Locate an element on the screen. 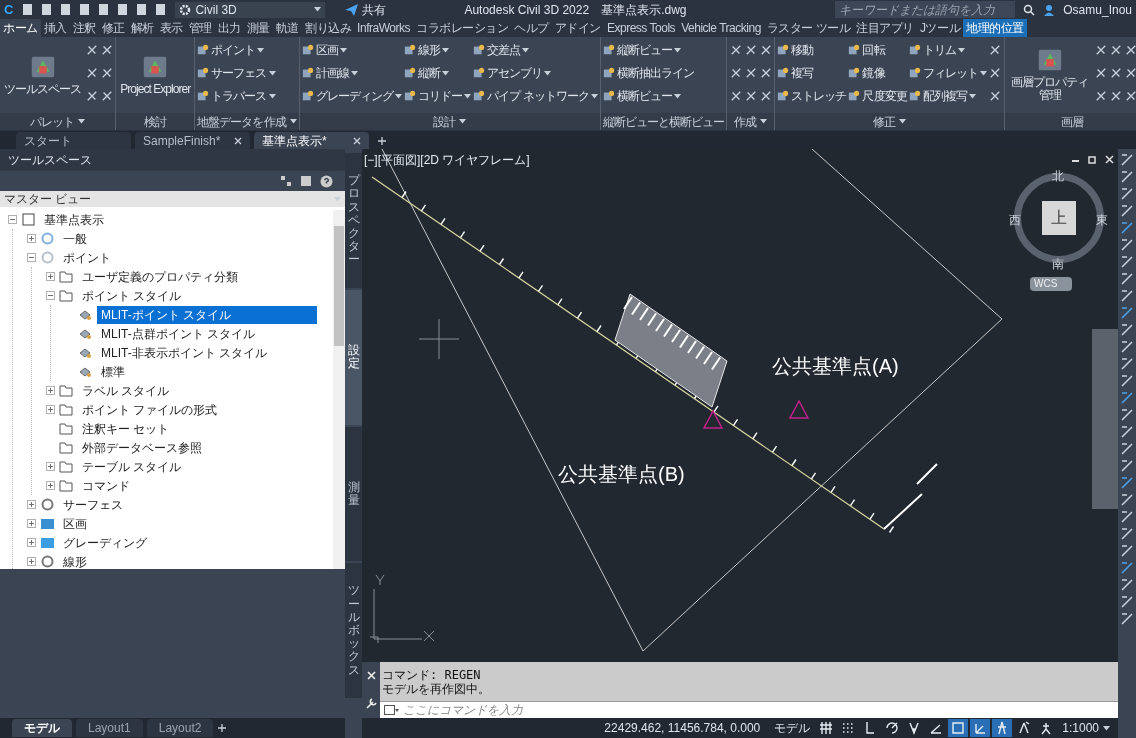 This screenshot has width=1136, height=738. large-tool-button: ツールスペース is located at coordinates (43, 74).